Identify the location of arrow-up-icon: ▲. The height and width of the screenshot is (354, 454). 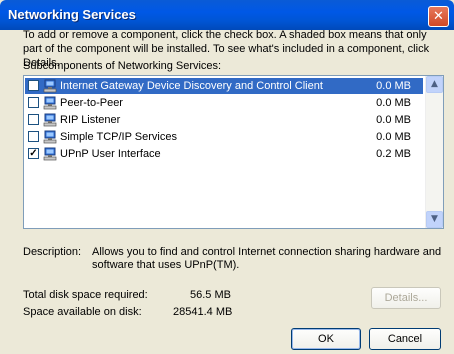
(434, 84).